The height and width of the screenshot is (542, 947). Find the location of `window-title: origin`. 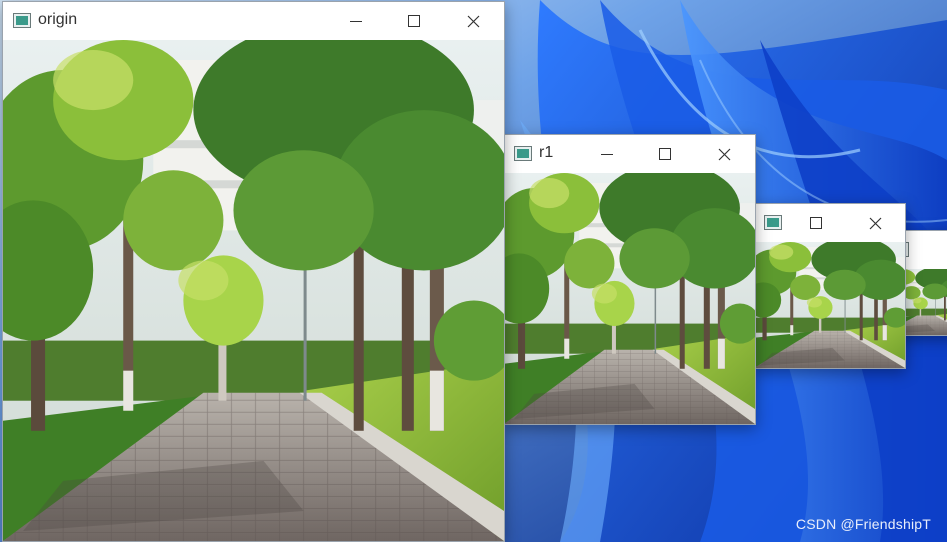

window-title: origin is located at coordinates (58, 19).